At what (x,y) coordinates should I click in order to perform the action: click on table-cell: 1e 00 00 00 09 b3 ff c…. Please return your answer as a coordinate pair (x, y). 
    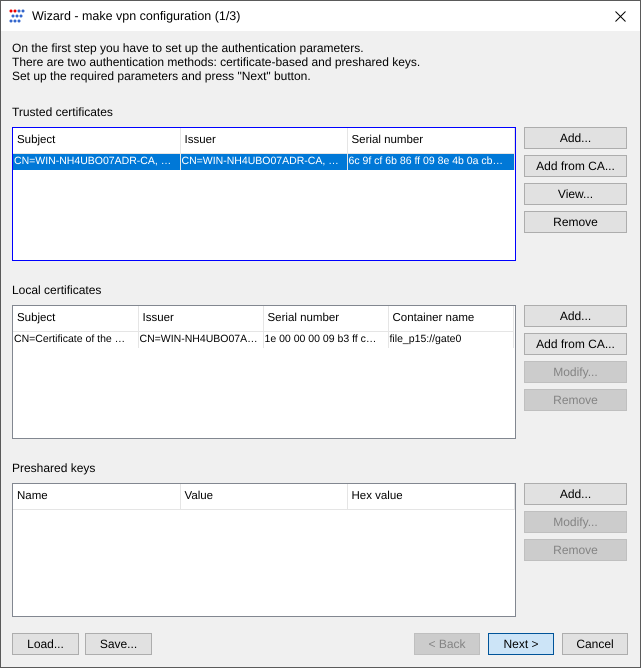
    Looking at the image, I should click on (325, 339).